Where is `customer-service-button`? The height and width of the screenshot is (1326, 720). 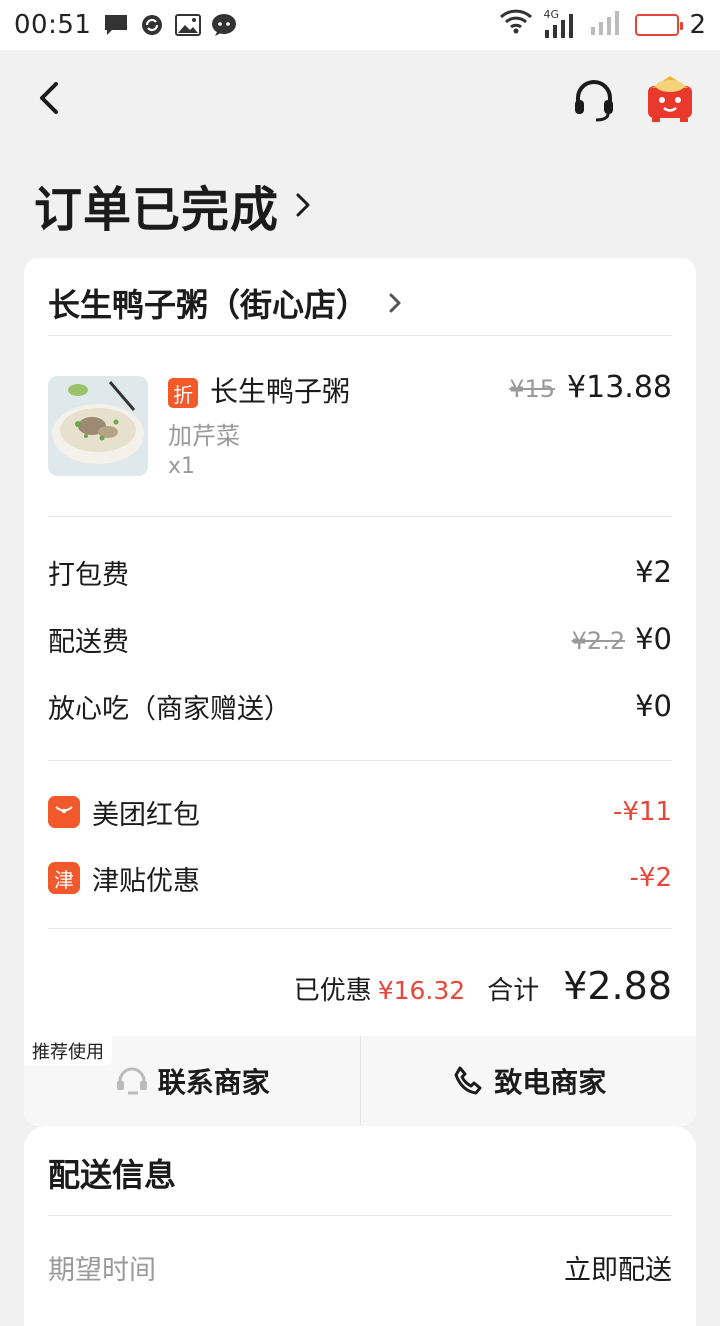 customer-service-button is located at coordinates (594, 100).